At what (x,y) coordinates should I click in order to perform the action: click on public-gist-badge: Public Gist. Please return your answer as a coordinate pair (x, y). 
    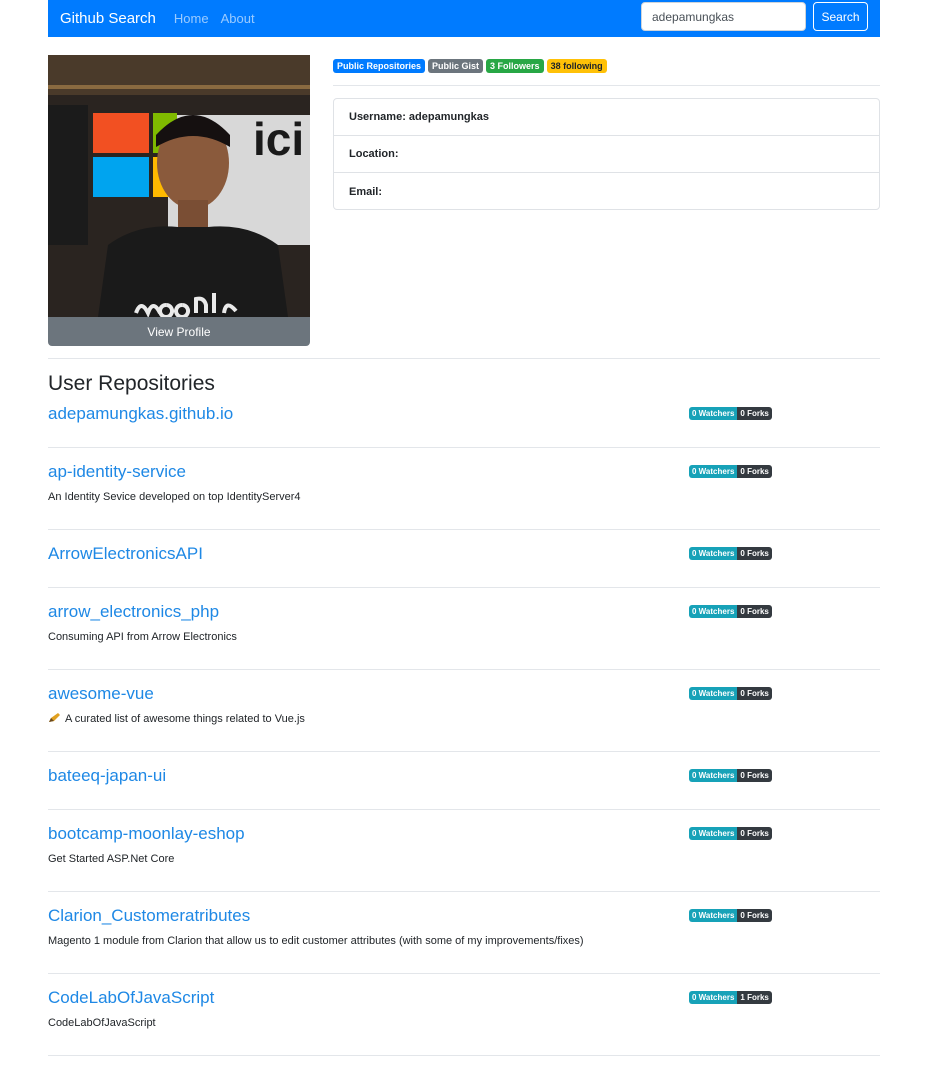
    Looking at the image, I should click on (456, 66).